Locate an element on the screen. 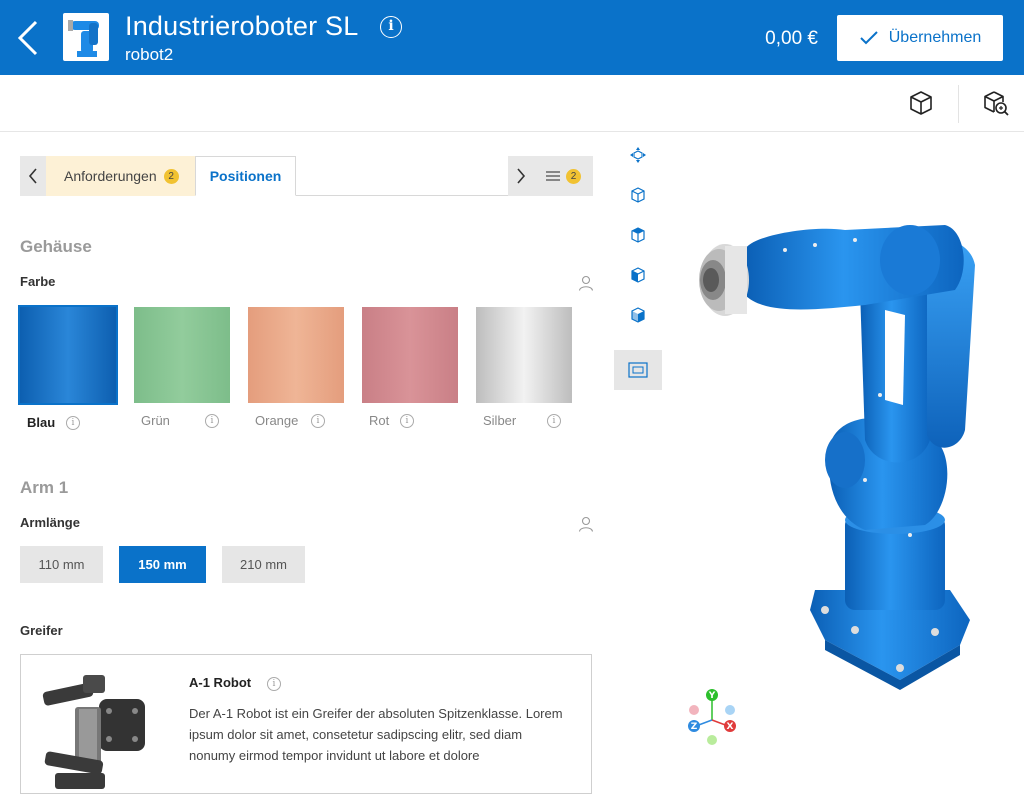  swatch-gruen is located at coordinates (182, 355).